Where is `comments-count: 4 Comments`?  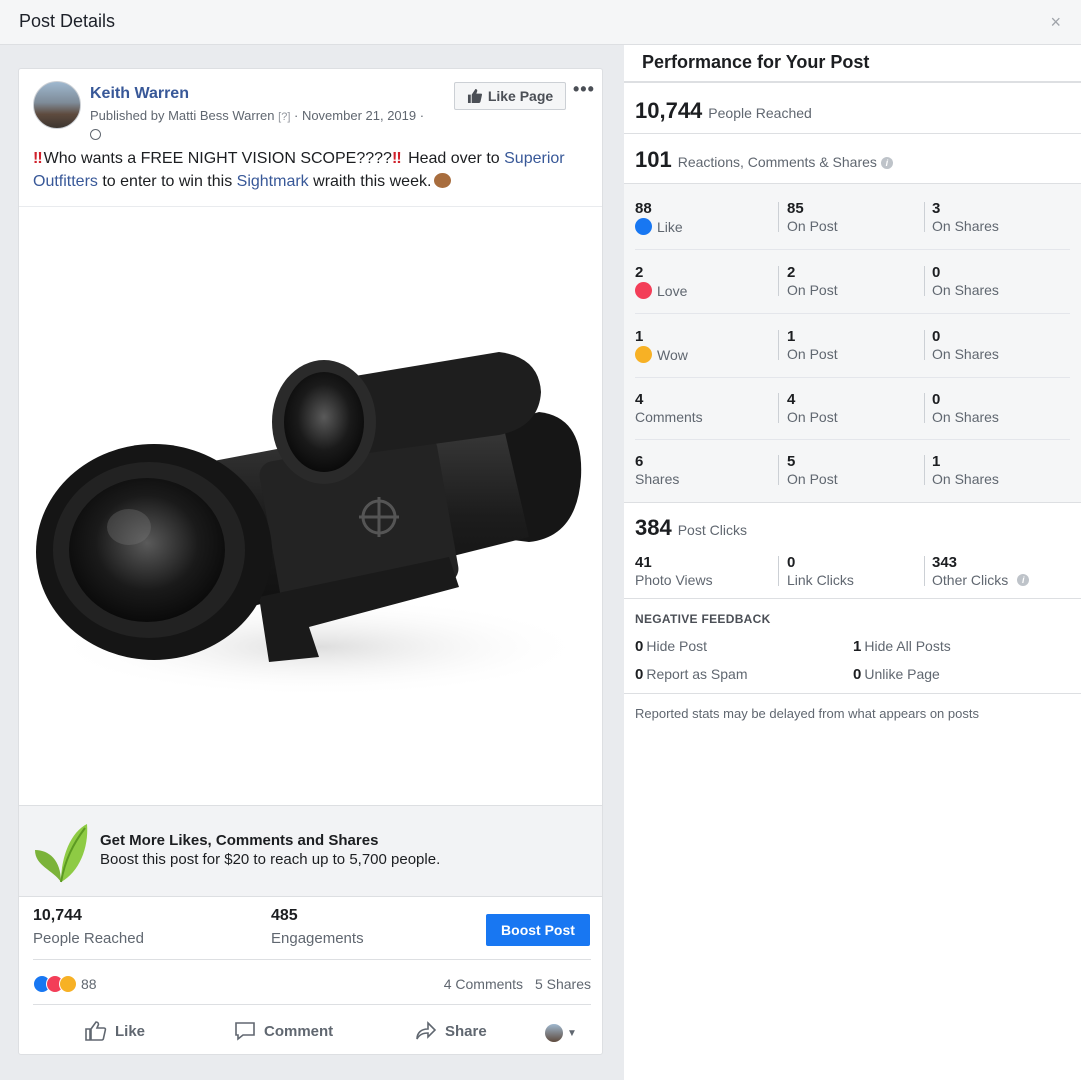 comments-count: 4 Comments is located at coordinates (483, 984).